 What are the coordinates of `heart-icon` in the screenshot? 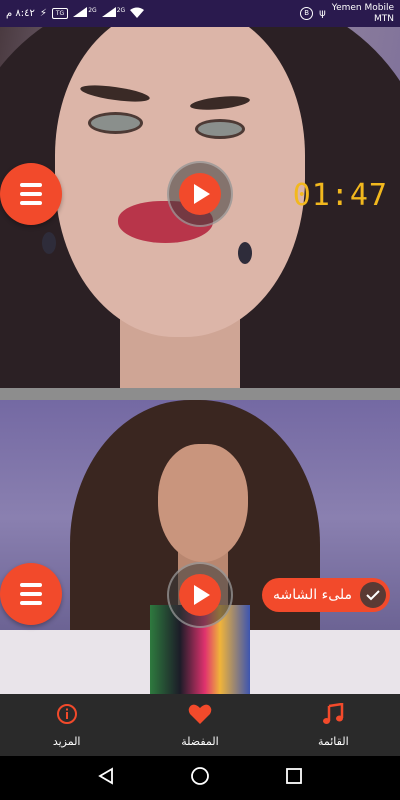 It's located at (200, 716).